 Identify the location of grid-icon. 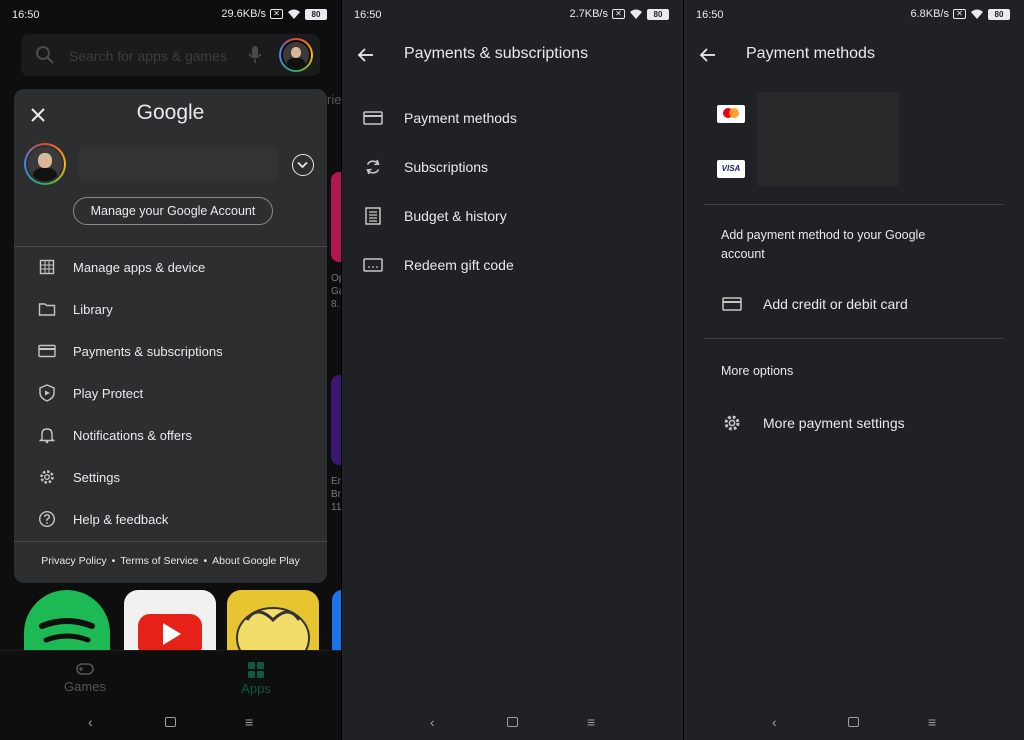
(47, 267).